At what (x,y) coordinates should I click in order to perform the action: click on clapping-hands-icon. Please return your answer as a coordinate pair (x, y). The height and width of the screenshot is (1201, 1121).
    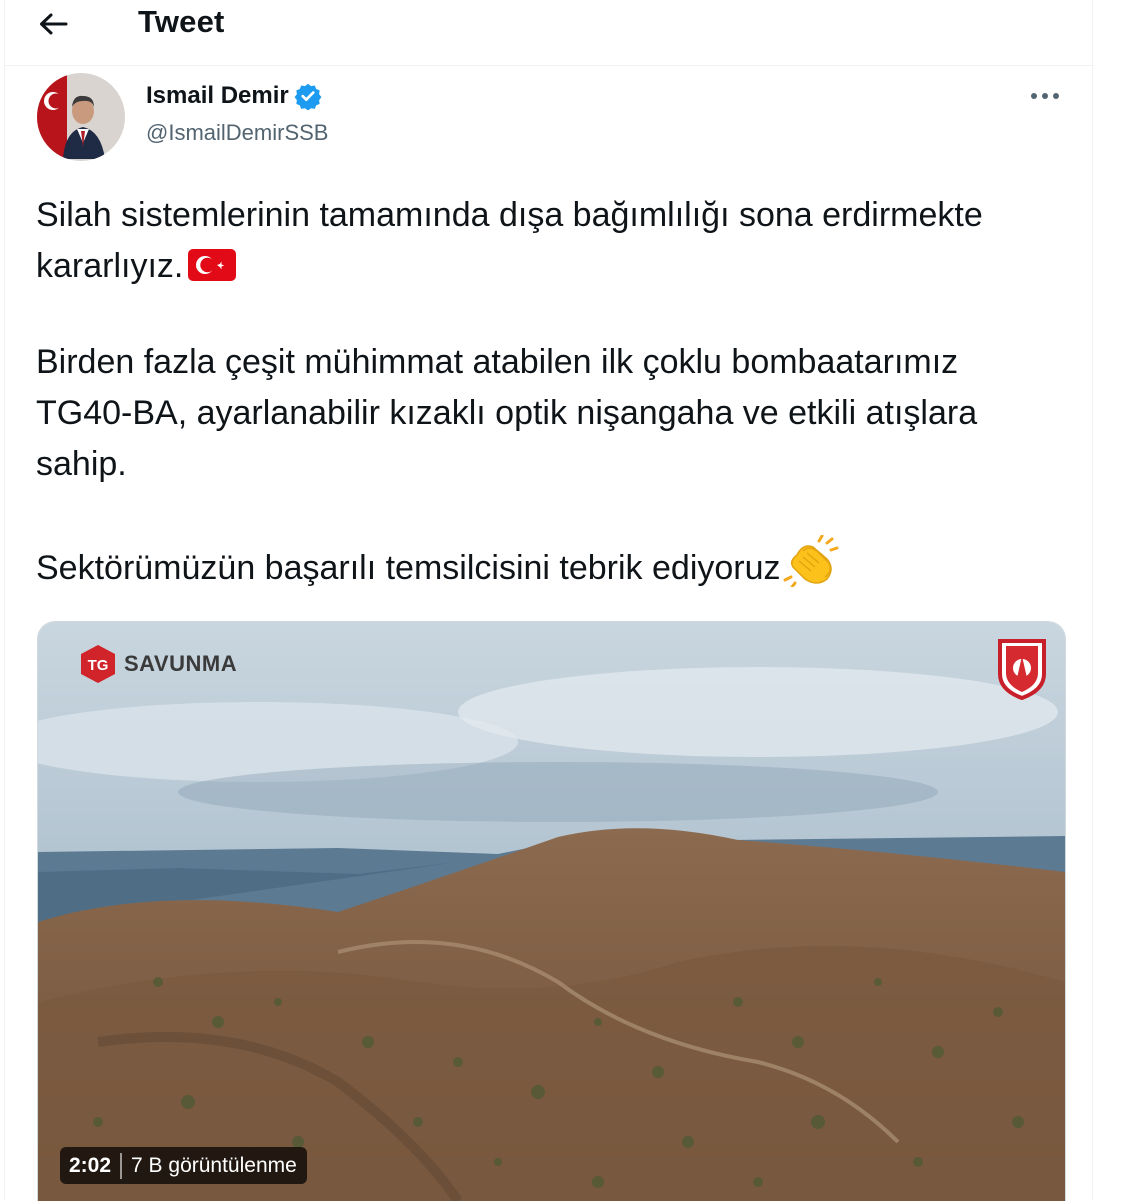
    Looking at the image, I should click on (811, 561).